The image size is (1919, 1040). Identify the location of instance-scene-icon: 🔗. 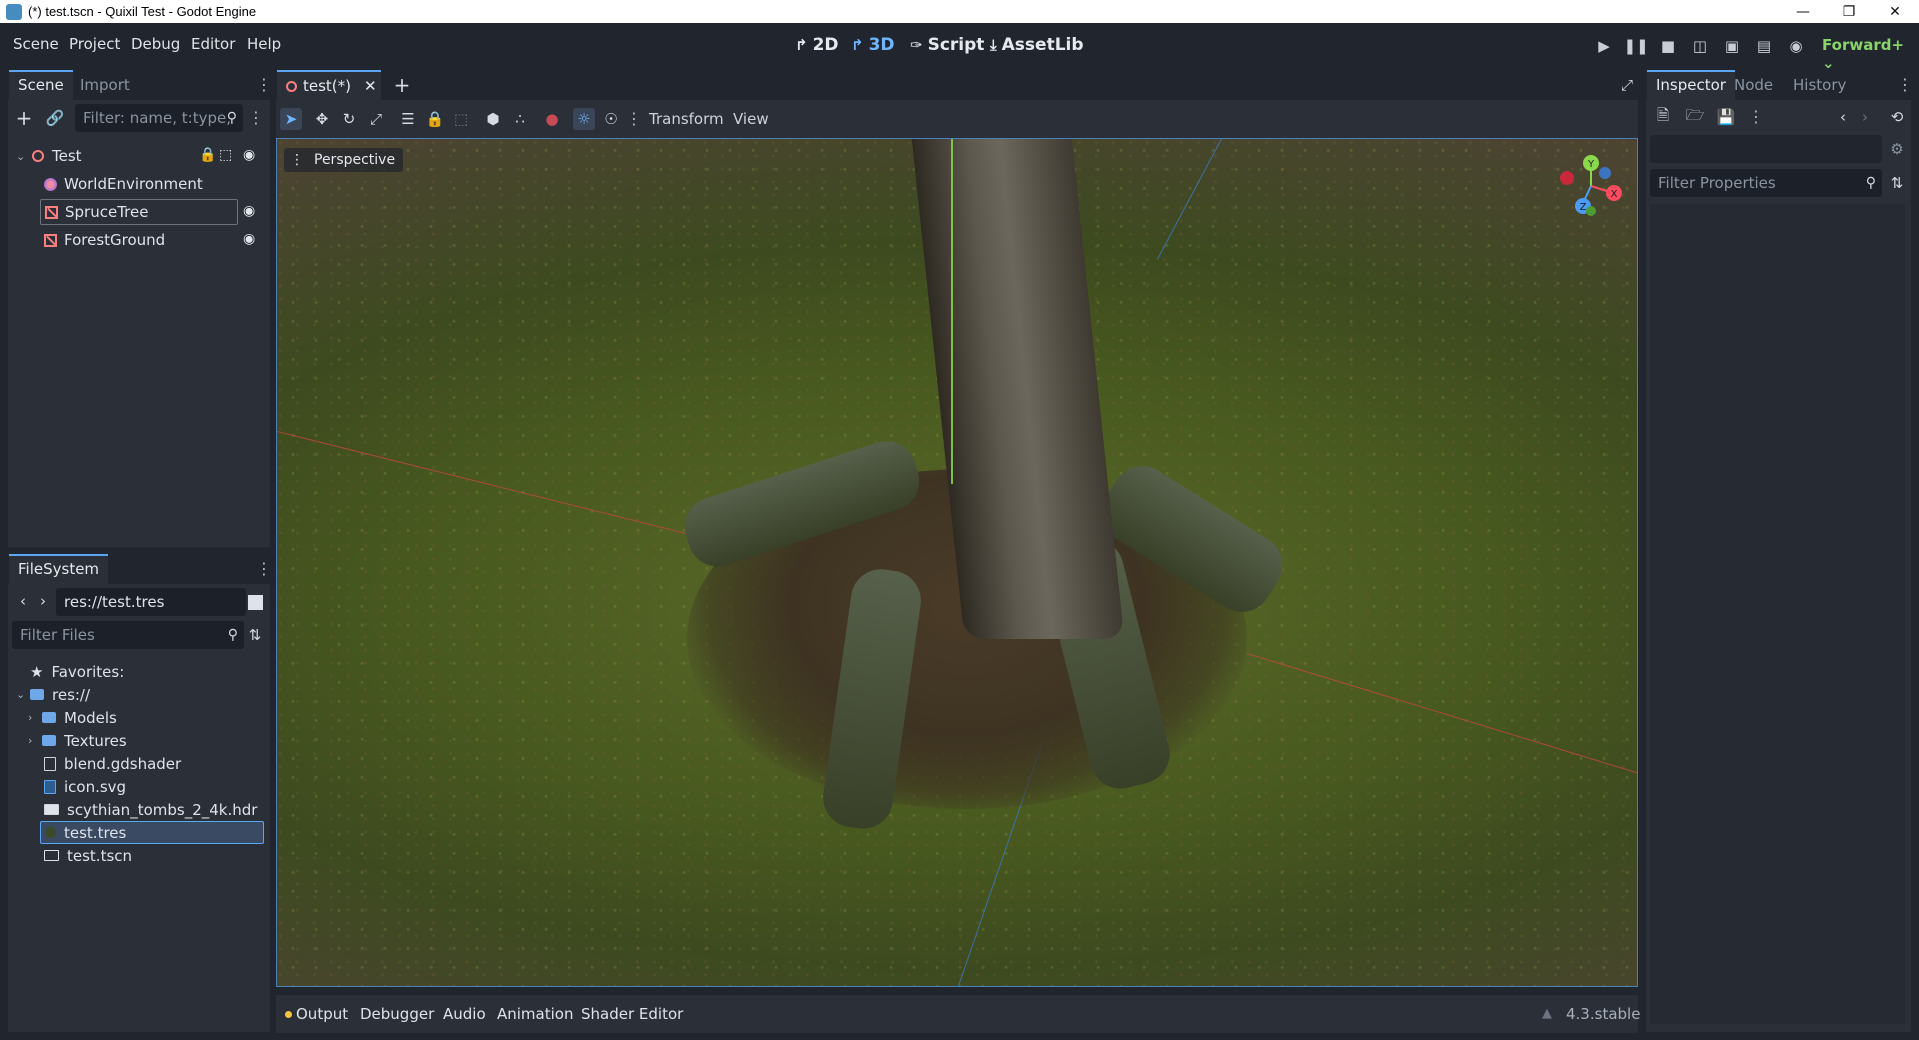
(55, 118).